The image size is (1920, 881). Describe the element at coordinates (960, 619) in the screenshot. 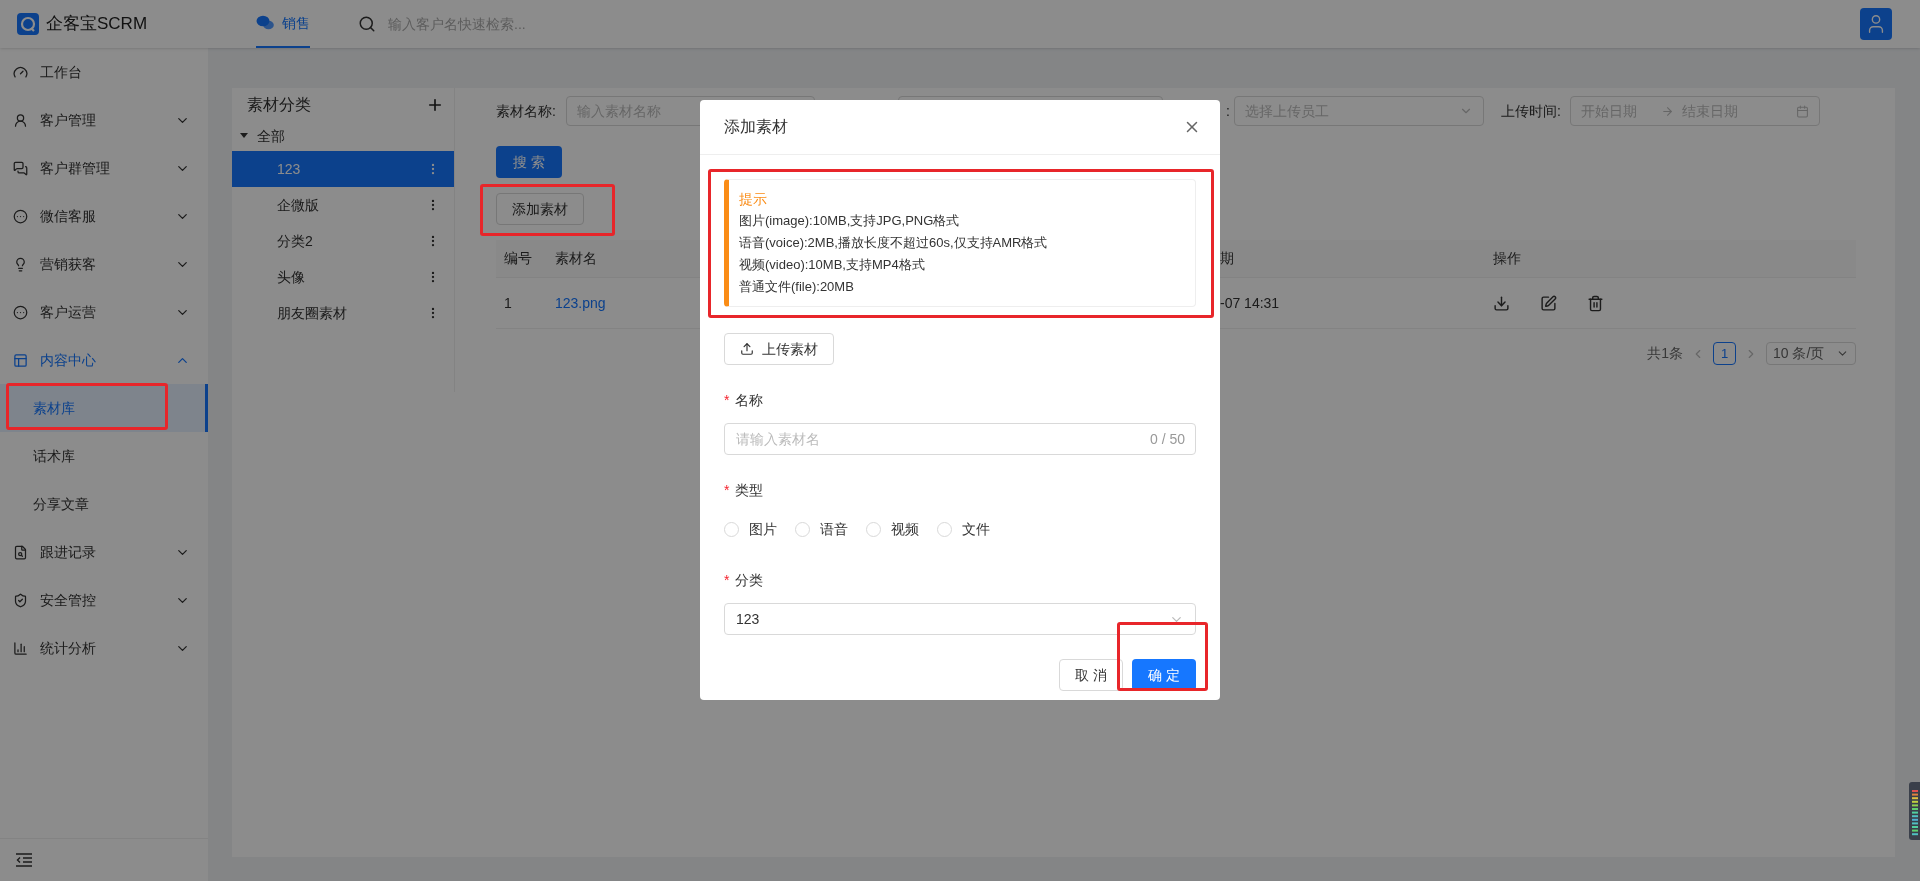

I see `category-select: 123` at that location.